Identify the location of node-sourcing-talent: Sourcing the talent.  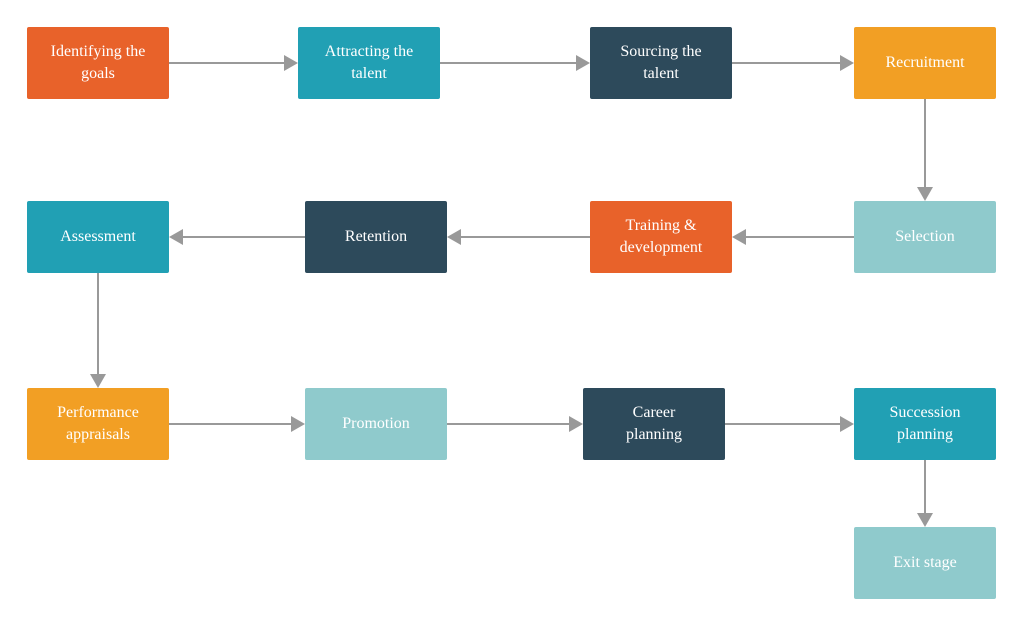
(661, 63).